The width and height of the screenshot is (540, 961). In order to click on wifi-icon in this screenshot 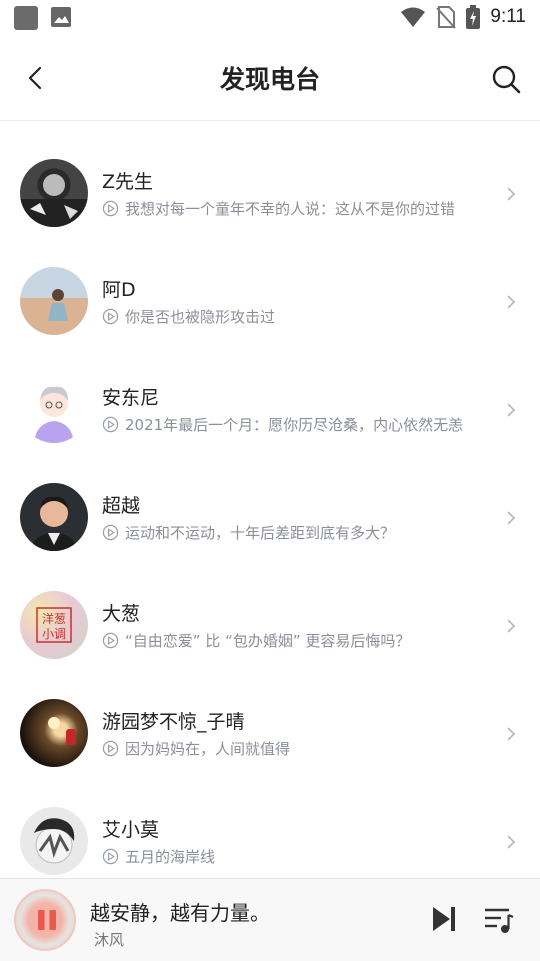, I will do `click(413, 17)`.